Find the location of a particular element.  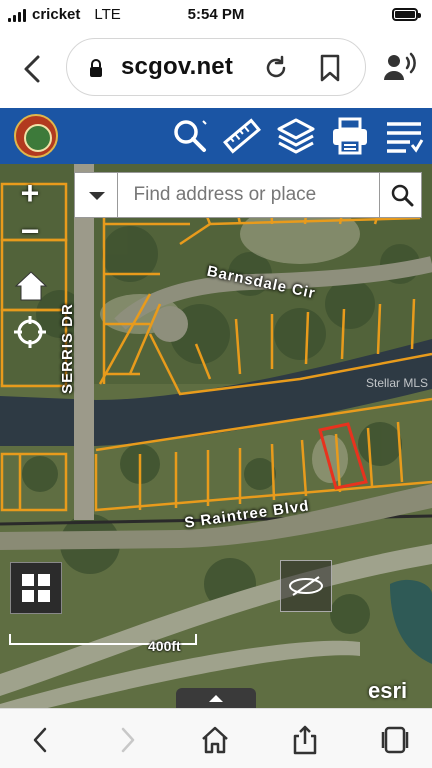

back-icon is located at coordinates (41, 740).